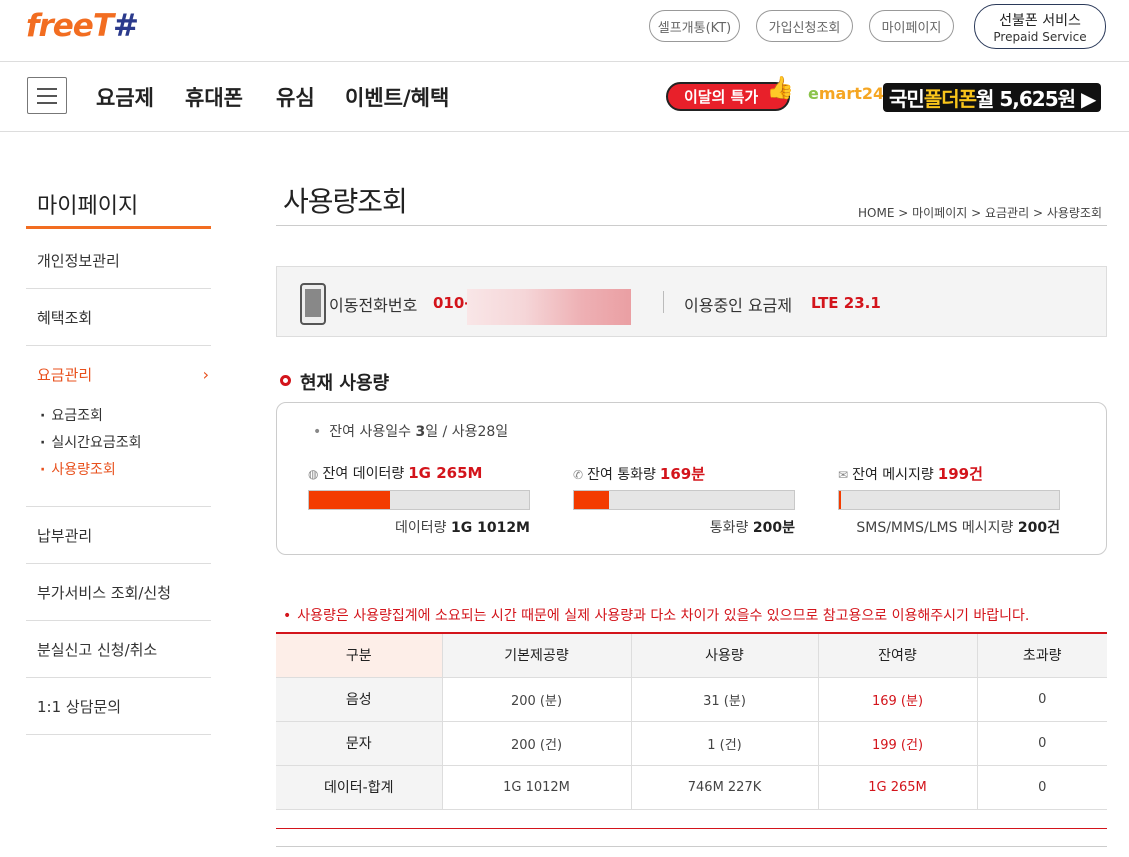 This screenshot has width=1129, height=857. I want to click on subscription-inquiry-link: 가입신청조회, so click(804, 26).